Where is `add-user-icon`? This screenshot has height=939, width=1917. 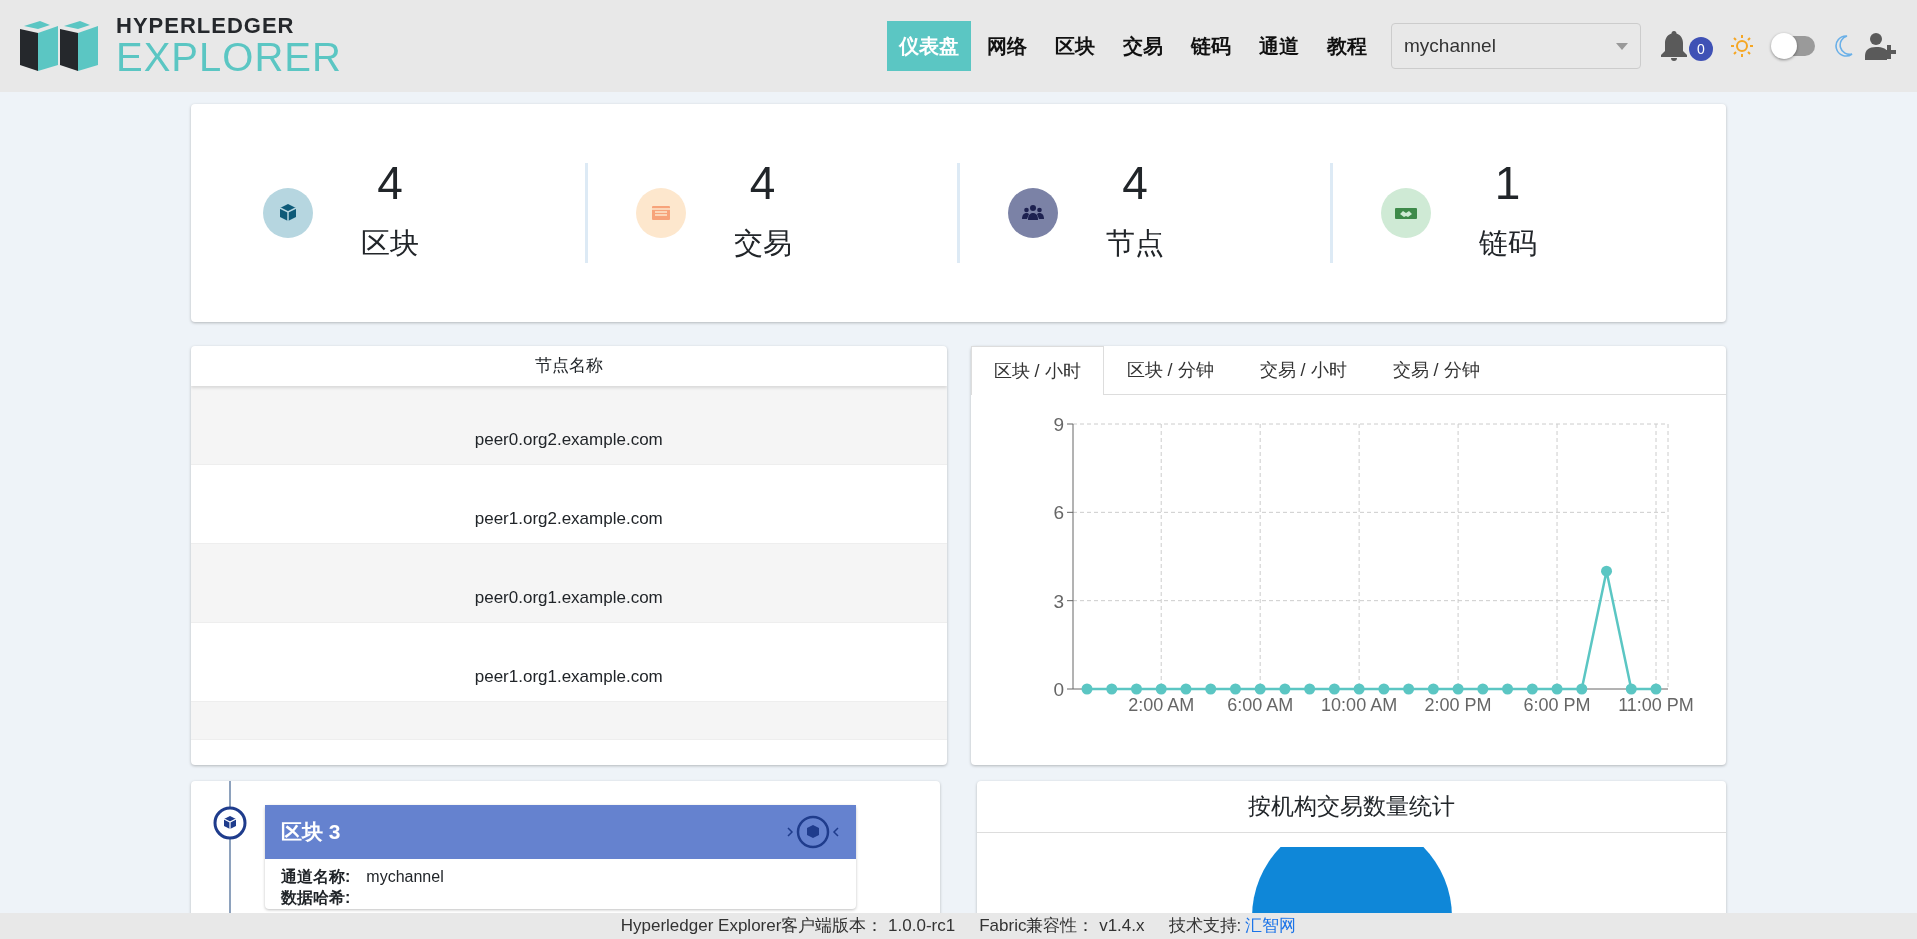 add-user-icon is located at coordinates (1881, 46).